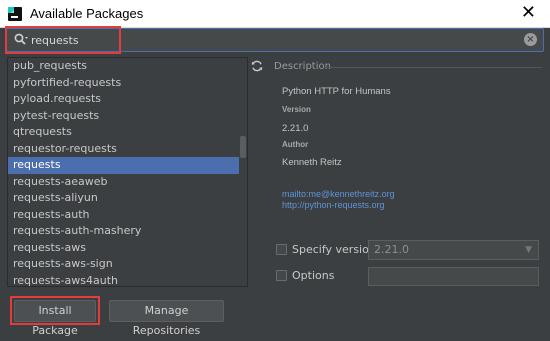 This screenshot has width=550, height=341. I want to click on refresh-icon, so click(257, 66).